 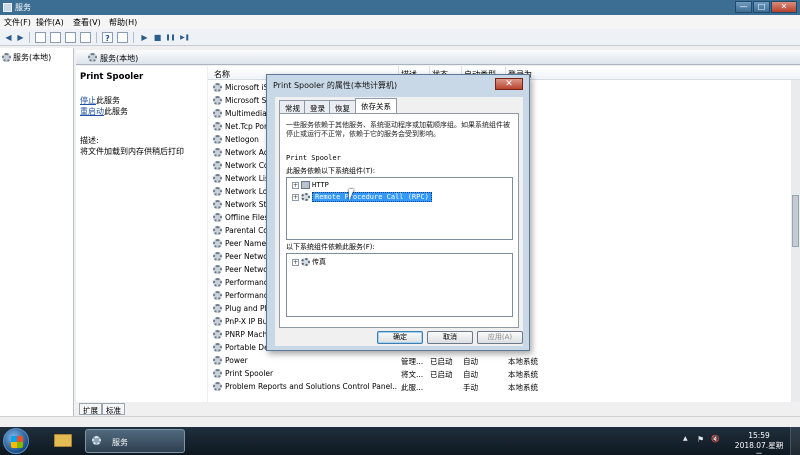 What do you see at coordinates (685, 438) in the screenshot?
I see `show-hidden-icons-icon: ▲` at bounding box center [685, 438].